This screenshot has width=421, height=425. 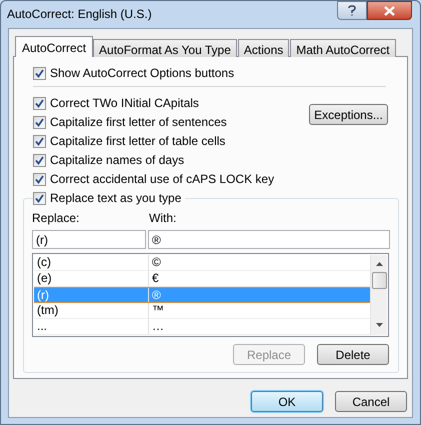 I want to click on tab: AutoCorrect, so click(x=54, y=46).